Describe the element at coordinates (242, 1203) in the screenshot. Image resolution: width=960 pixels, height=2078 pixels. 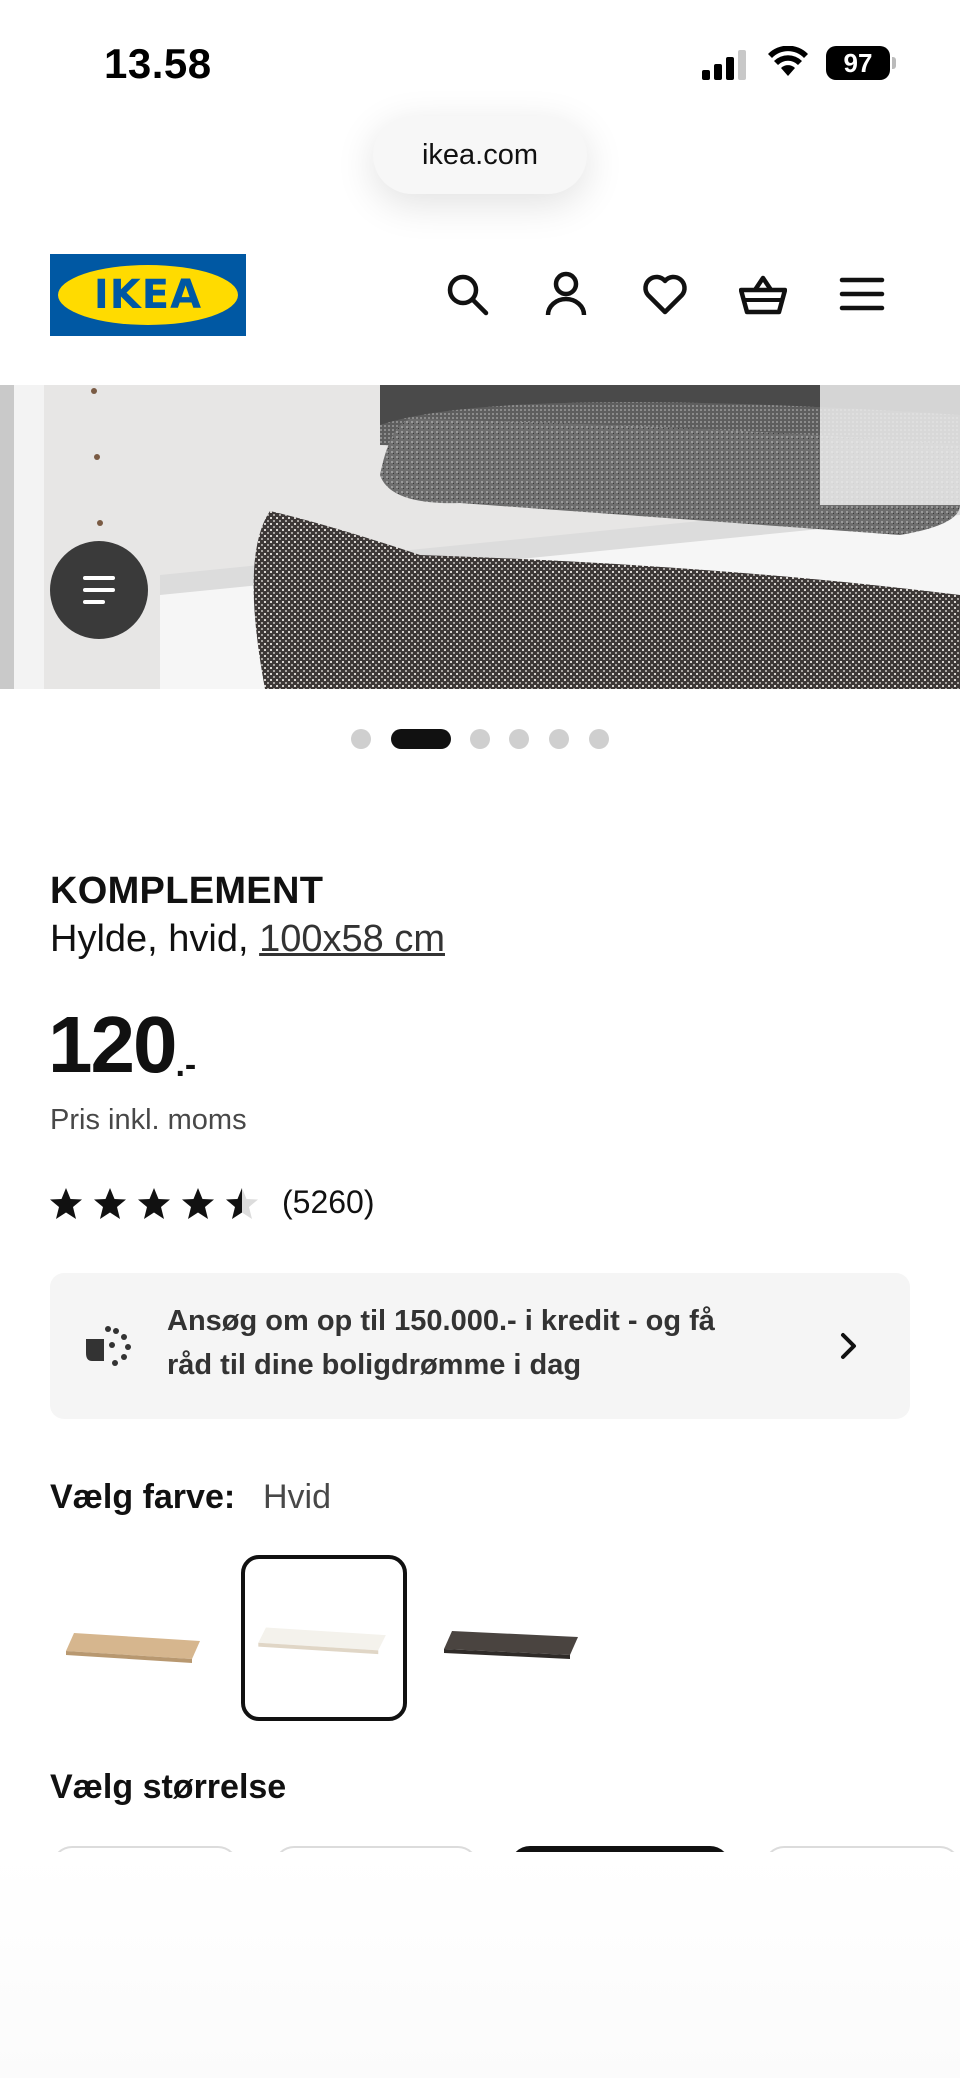
I see `star-half-icon` at that location.